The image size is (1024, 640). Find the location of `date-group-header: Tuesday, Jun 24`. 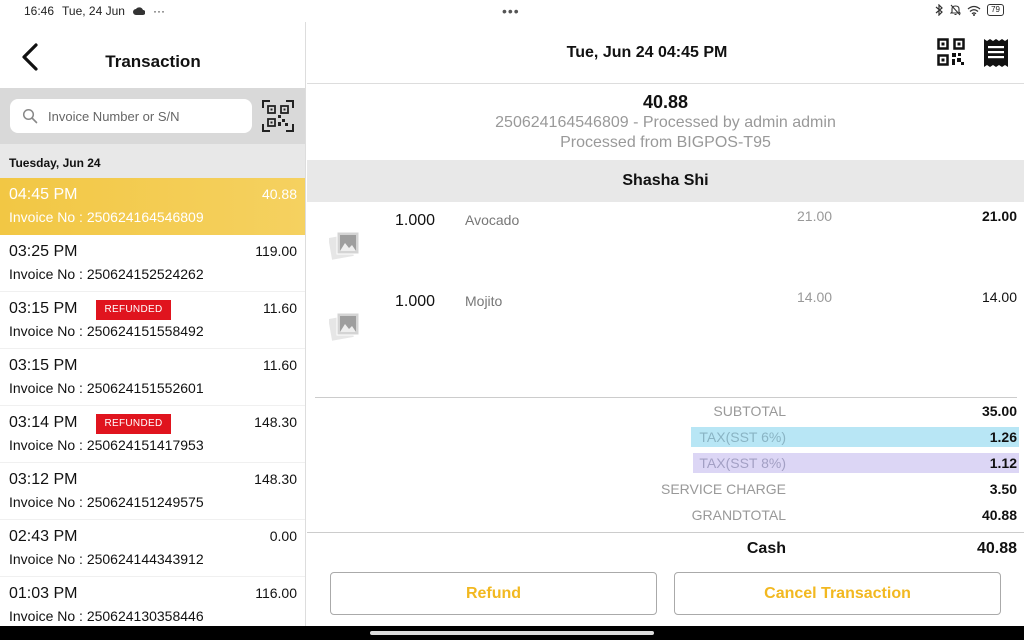

date-group-header: Tuesday, Jun 24 is located at coordinates (152, 161).